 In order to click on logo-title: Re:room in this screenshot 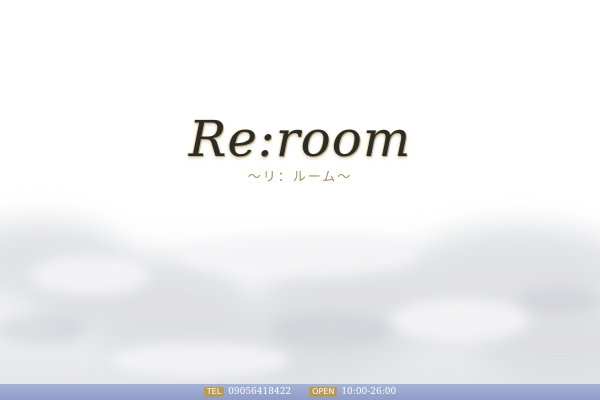, I will do `click(300, 139)`.